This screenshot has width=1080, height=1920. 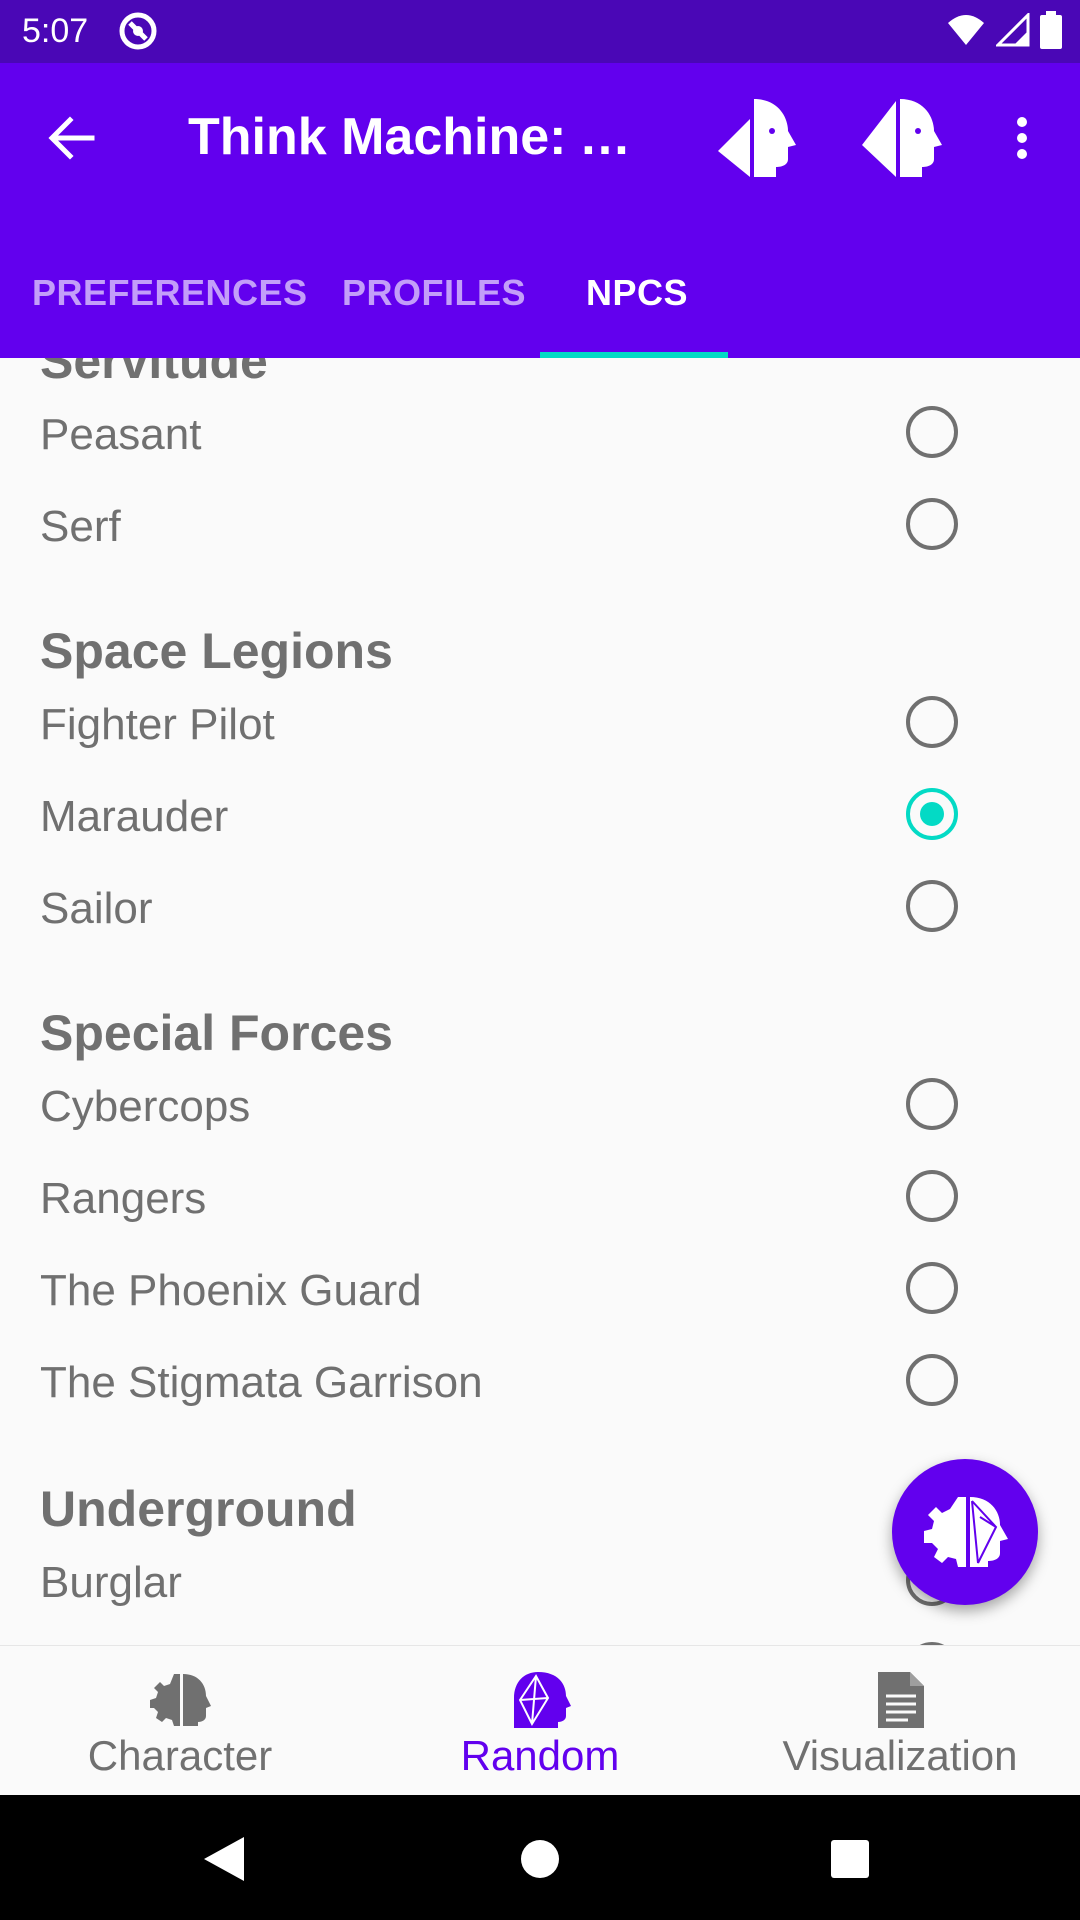 I want to click on radio-peasant, so click(x=932, y=432).